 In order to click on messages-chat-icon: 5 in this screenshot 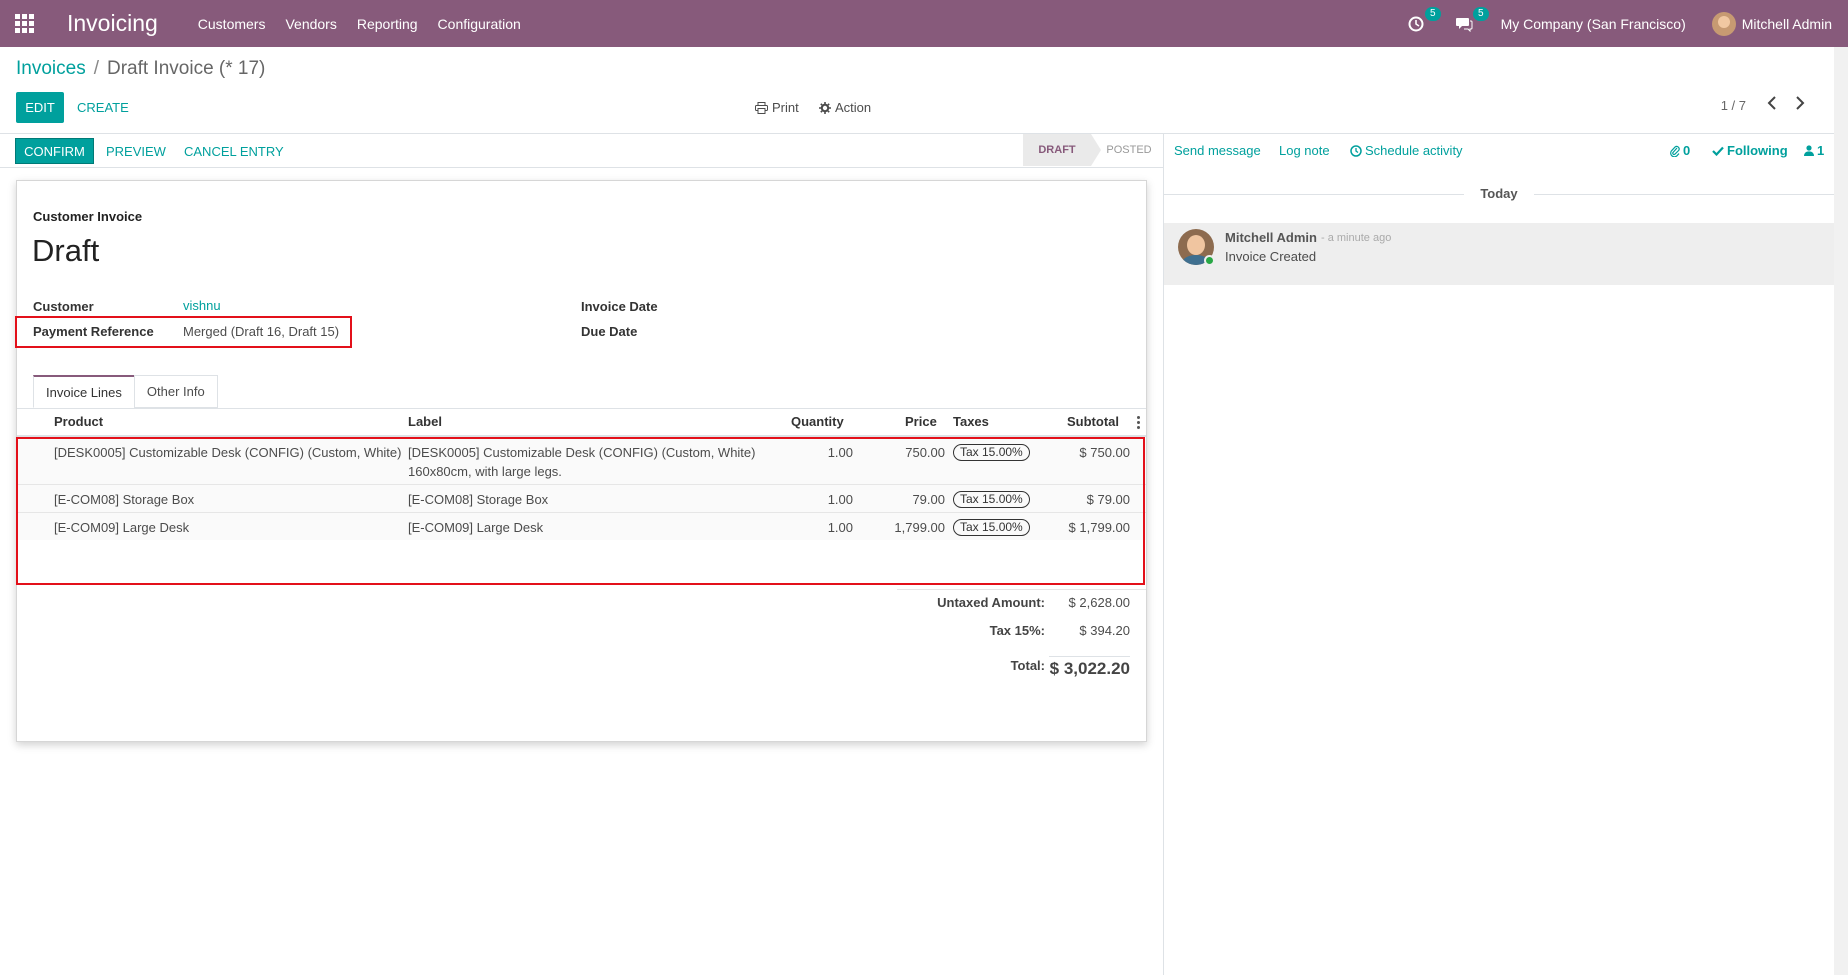, I will do `click(1471, 20)`.